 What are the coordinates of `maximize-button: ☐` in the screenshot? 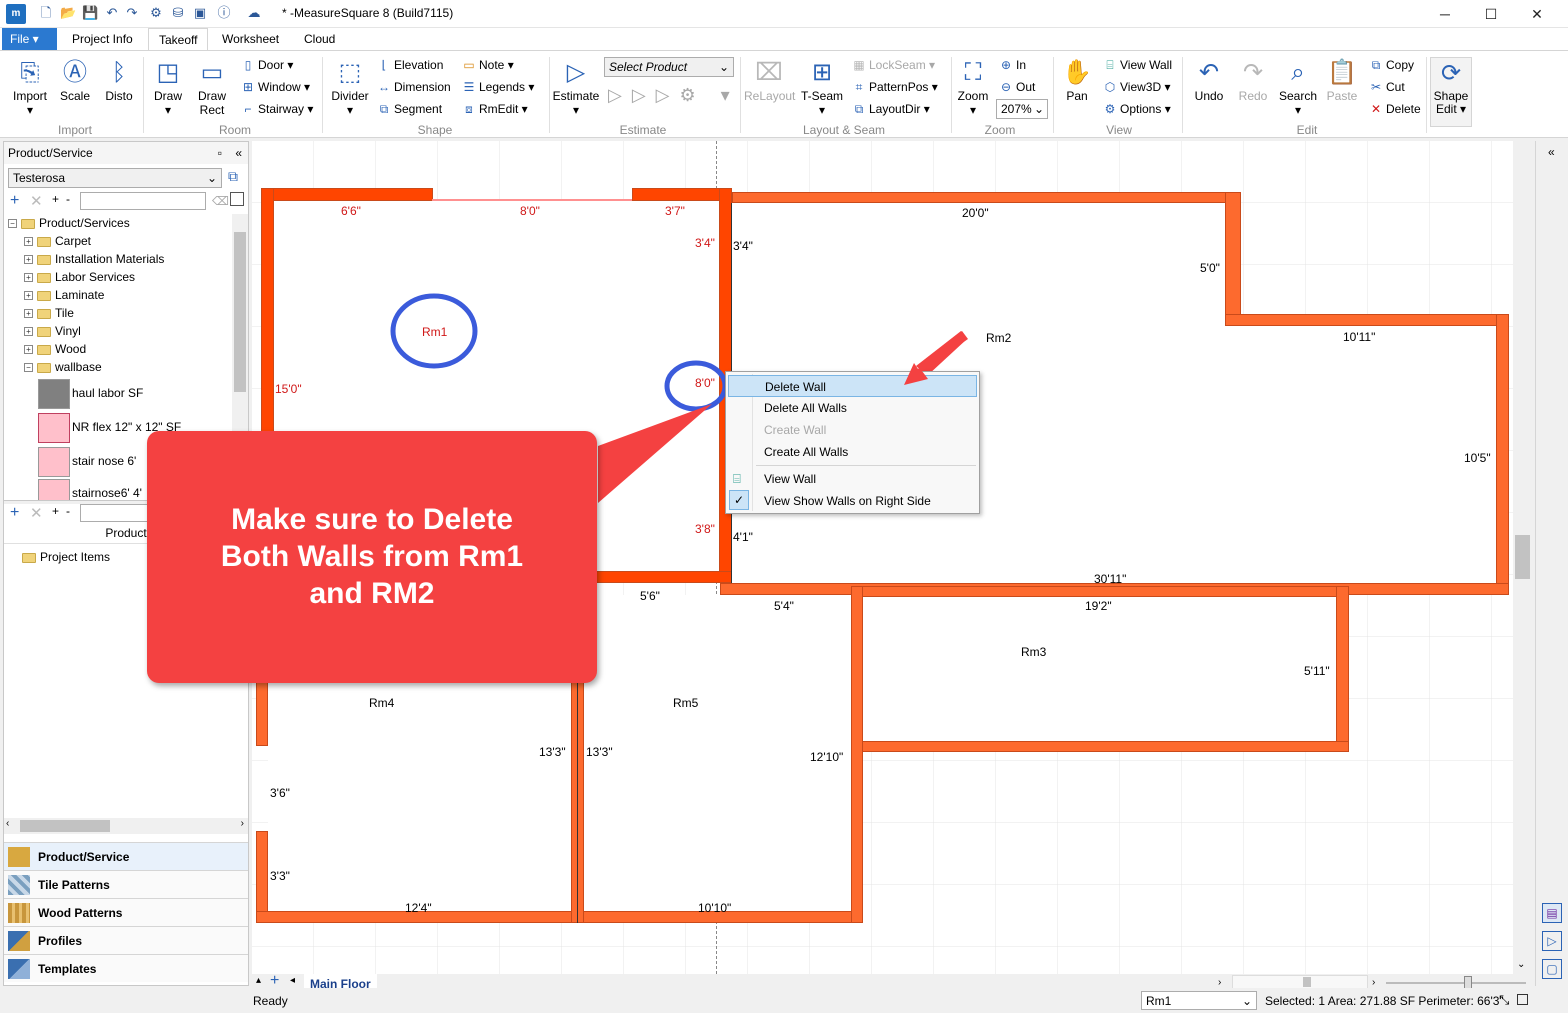 It's located at (1491, 14).